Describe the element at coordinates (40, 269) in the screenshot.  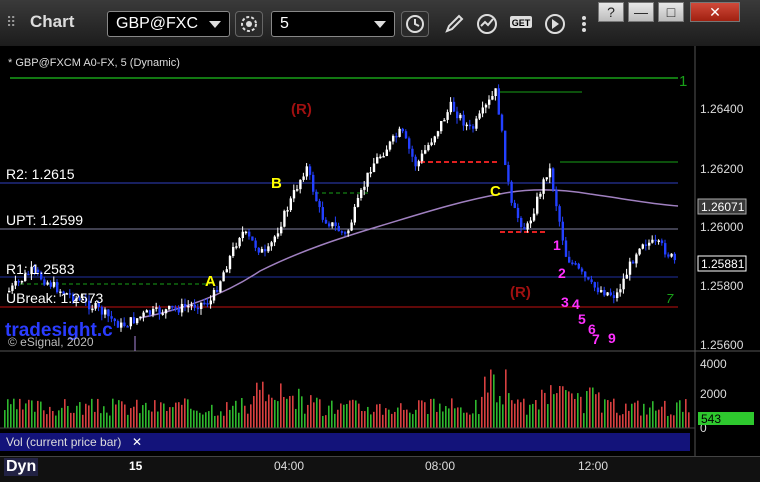
I see `r1-label: R1: 1.2583` at that location.